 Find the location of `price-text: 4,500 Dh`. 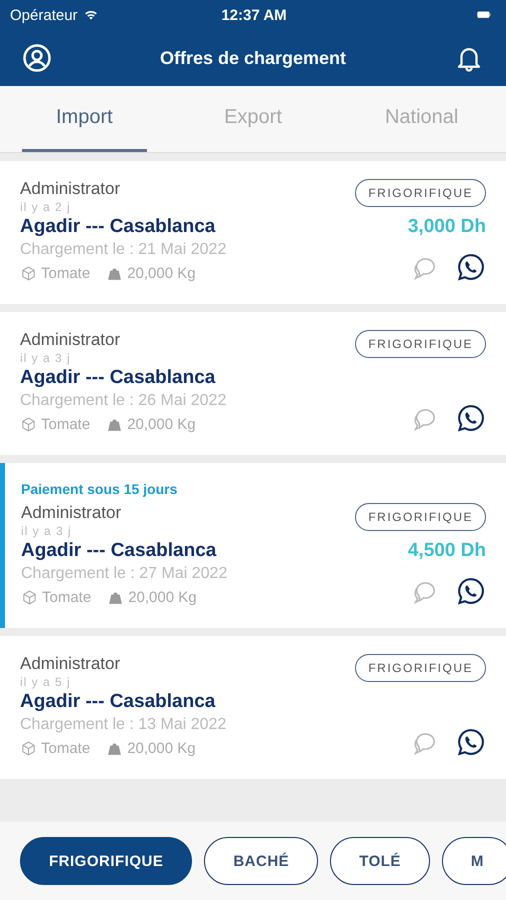

price-text: 4,500 Dh is located at coordinates (447, 551).